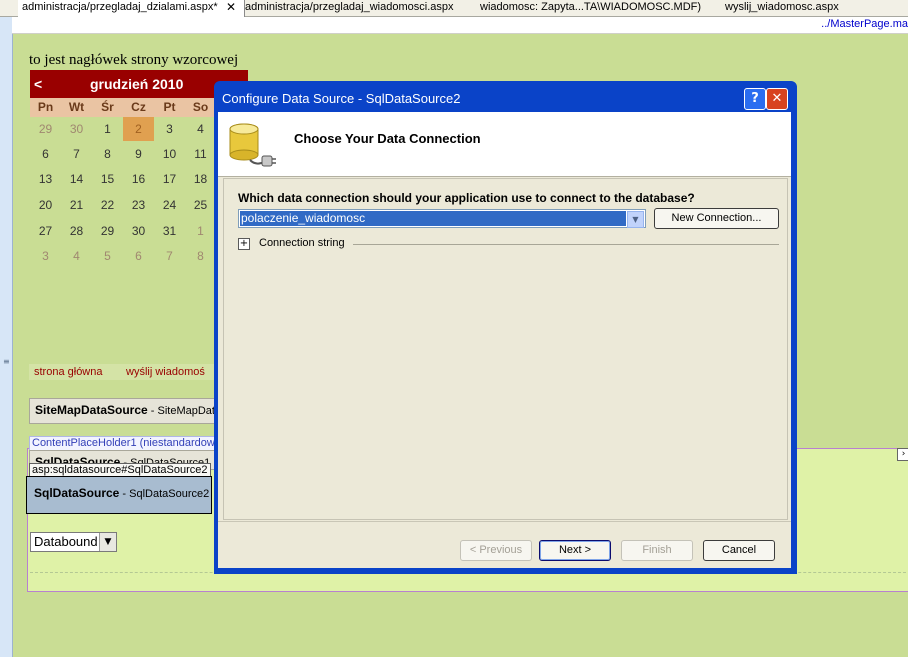  What do you see at coordinates (76, 231) in the screenshot?
I see `calendar-day: 28` at bounding box center [76, 231].